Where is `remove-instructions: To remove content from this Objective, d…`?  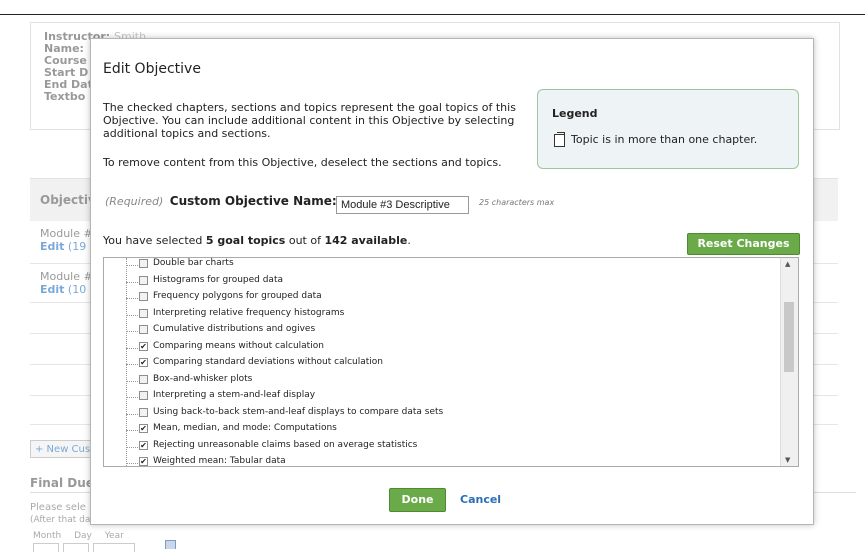
remove-instructions: To remove content from this Objective, d… is located at coordinates (302, 162).